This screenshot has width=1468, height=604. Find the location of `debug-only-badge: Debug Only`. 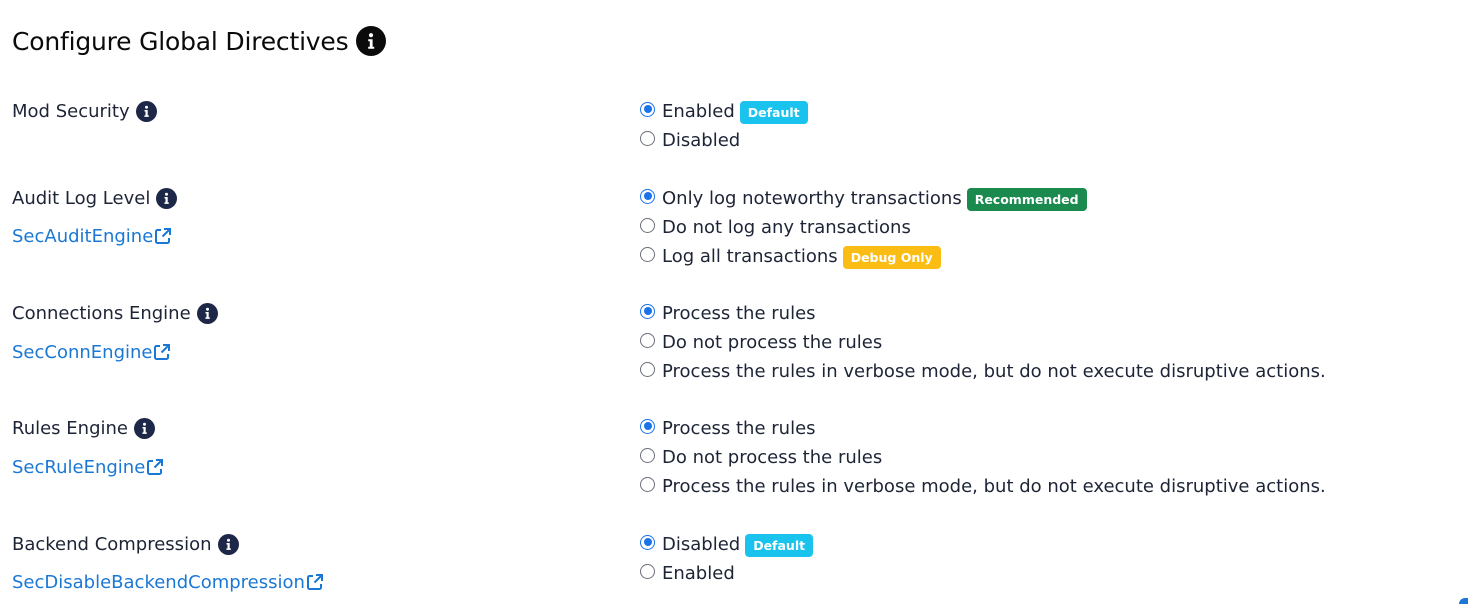

debug-only-badge: Debug Only is located at coordinates (891, 257).